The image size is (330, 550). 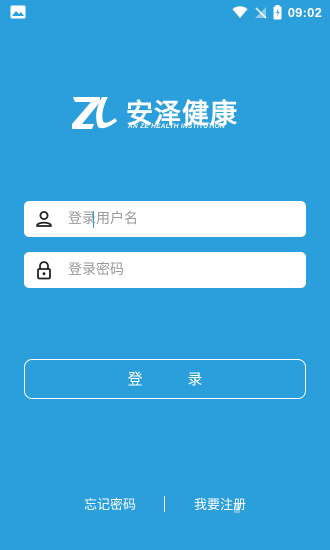 What do you see at coordinates (165, 12) in the screenshot?
I see `status-bar: 09:02` at bounding box center [165, 12].